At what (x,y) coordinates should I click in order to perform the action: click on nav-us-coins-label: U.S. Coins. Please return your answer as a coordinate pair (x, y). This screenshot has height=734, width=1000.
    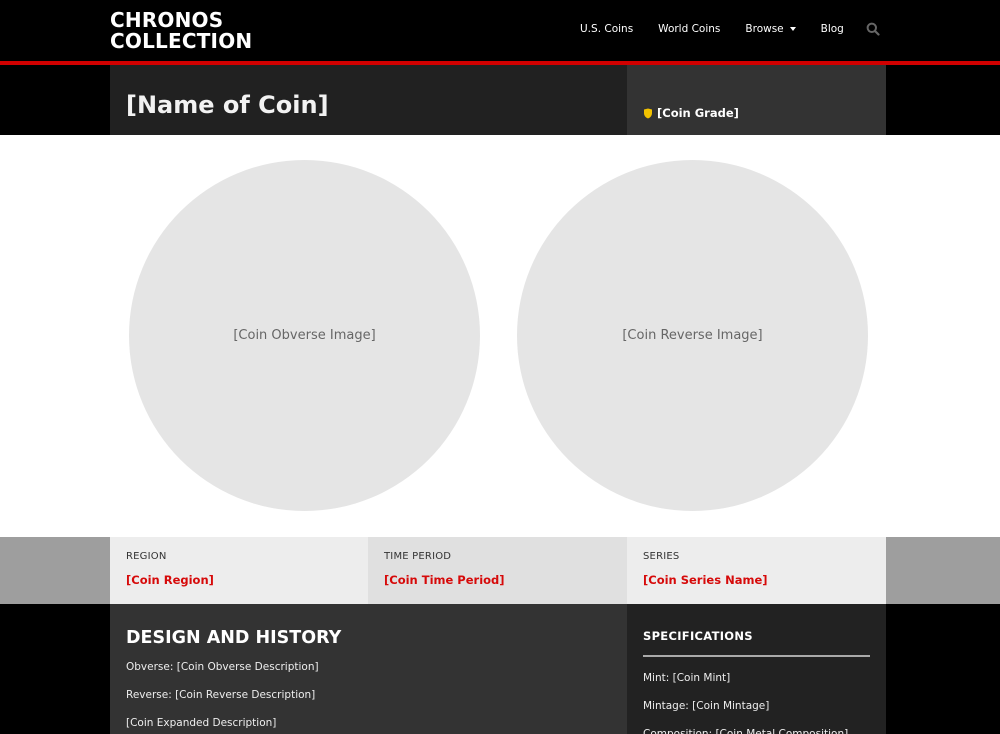
    Looking at the image, I should click on (607, 29).